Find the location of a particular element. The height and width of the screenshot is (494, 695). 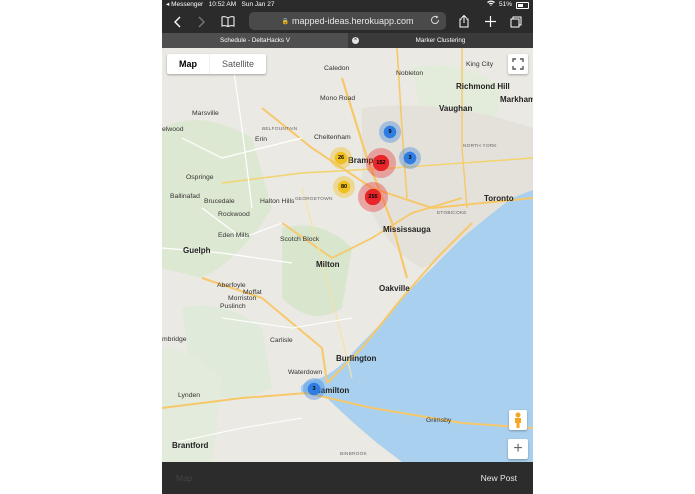

map-label-ospringe: Ospringe is located at coordinates (200, 177).